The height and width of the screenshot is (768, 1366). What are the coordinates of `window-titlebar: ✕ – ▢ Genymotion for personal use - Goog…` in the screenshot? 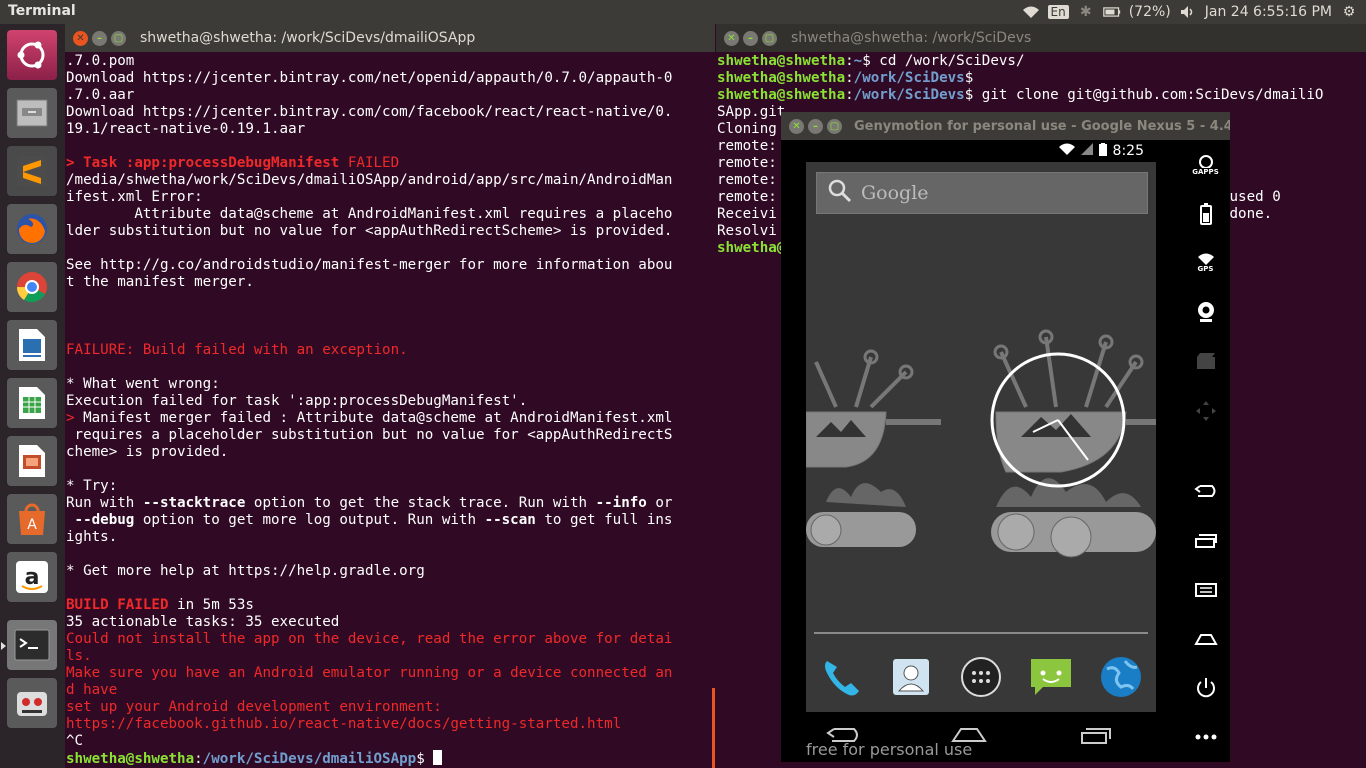 It's located at (1005, 126).